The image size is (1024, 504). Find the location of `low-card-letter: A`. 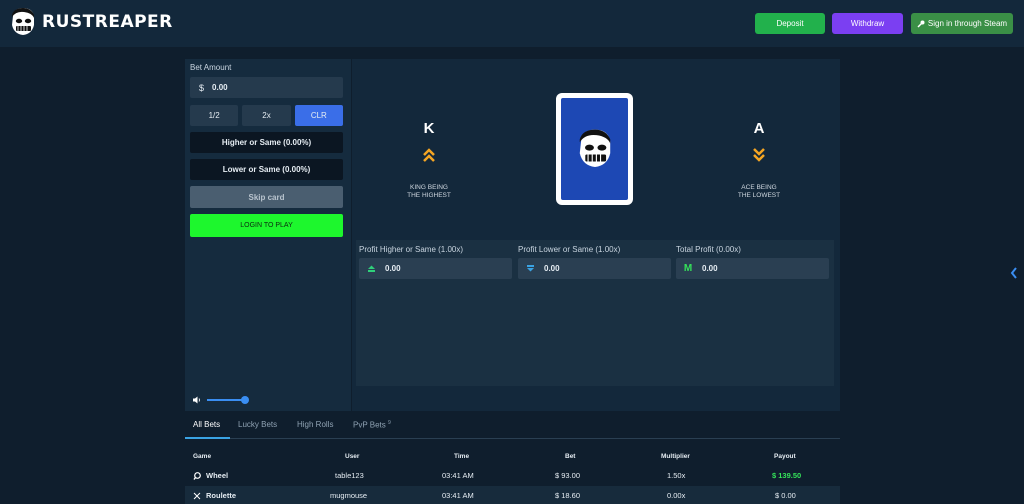

low-card-letter: A is located at coordinates (759, 128).